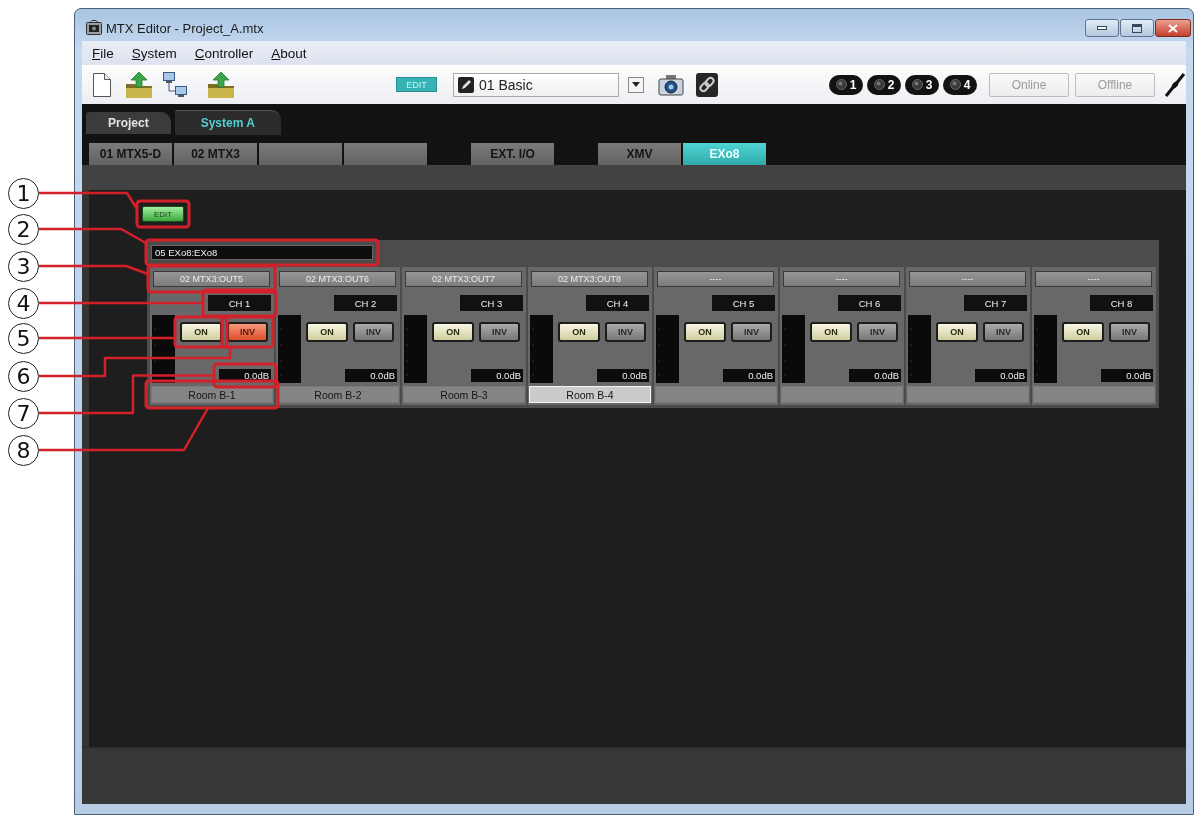  What do you see at coordinates (891, 84) in the screenshot?
I see `unit-number: 2` at bounding box center [891, 84].